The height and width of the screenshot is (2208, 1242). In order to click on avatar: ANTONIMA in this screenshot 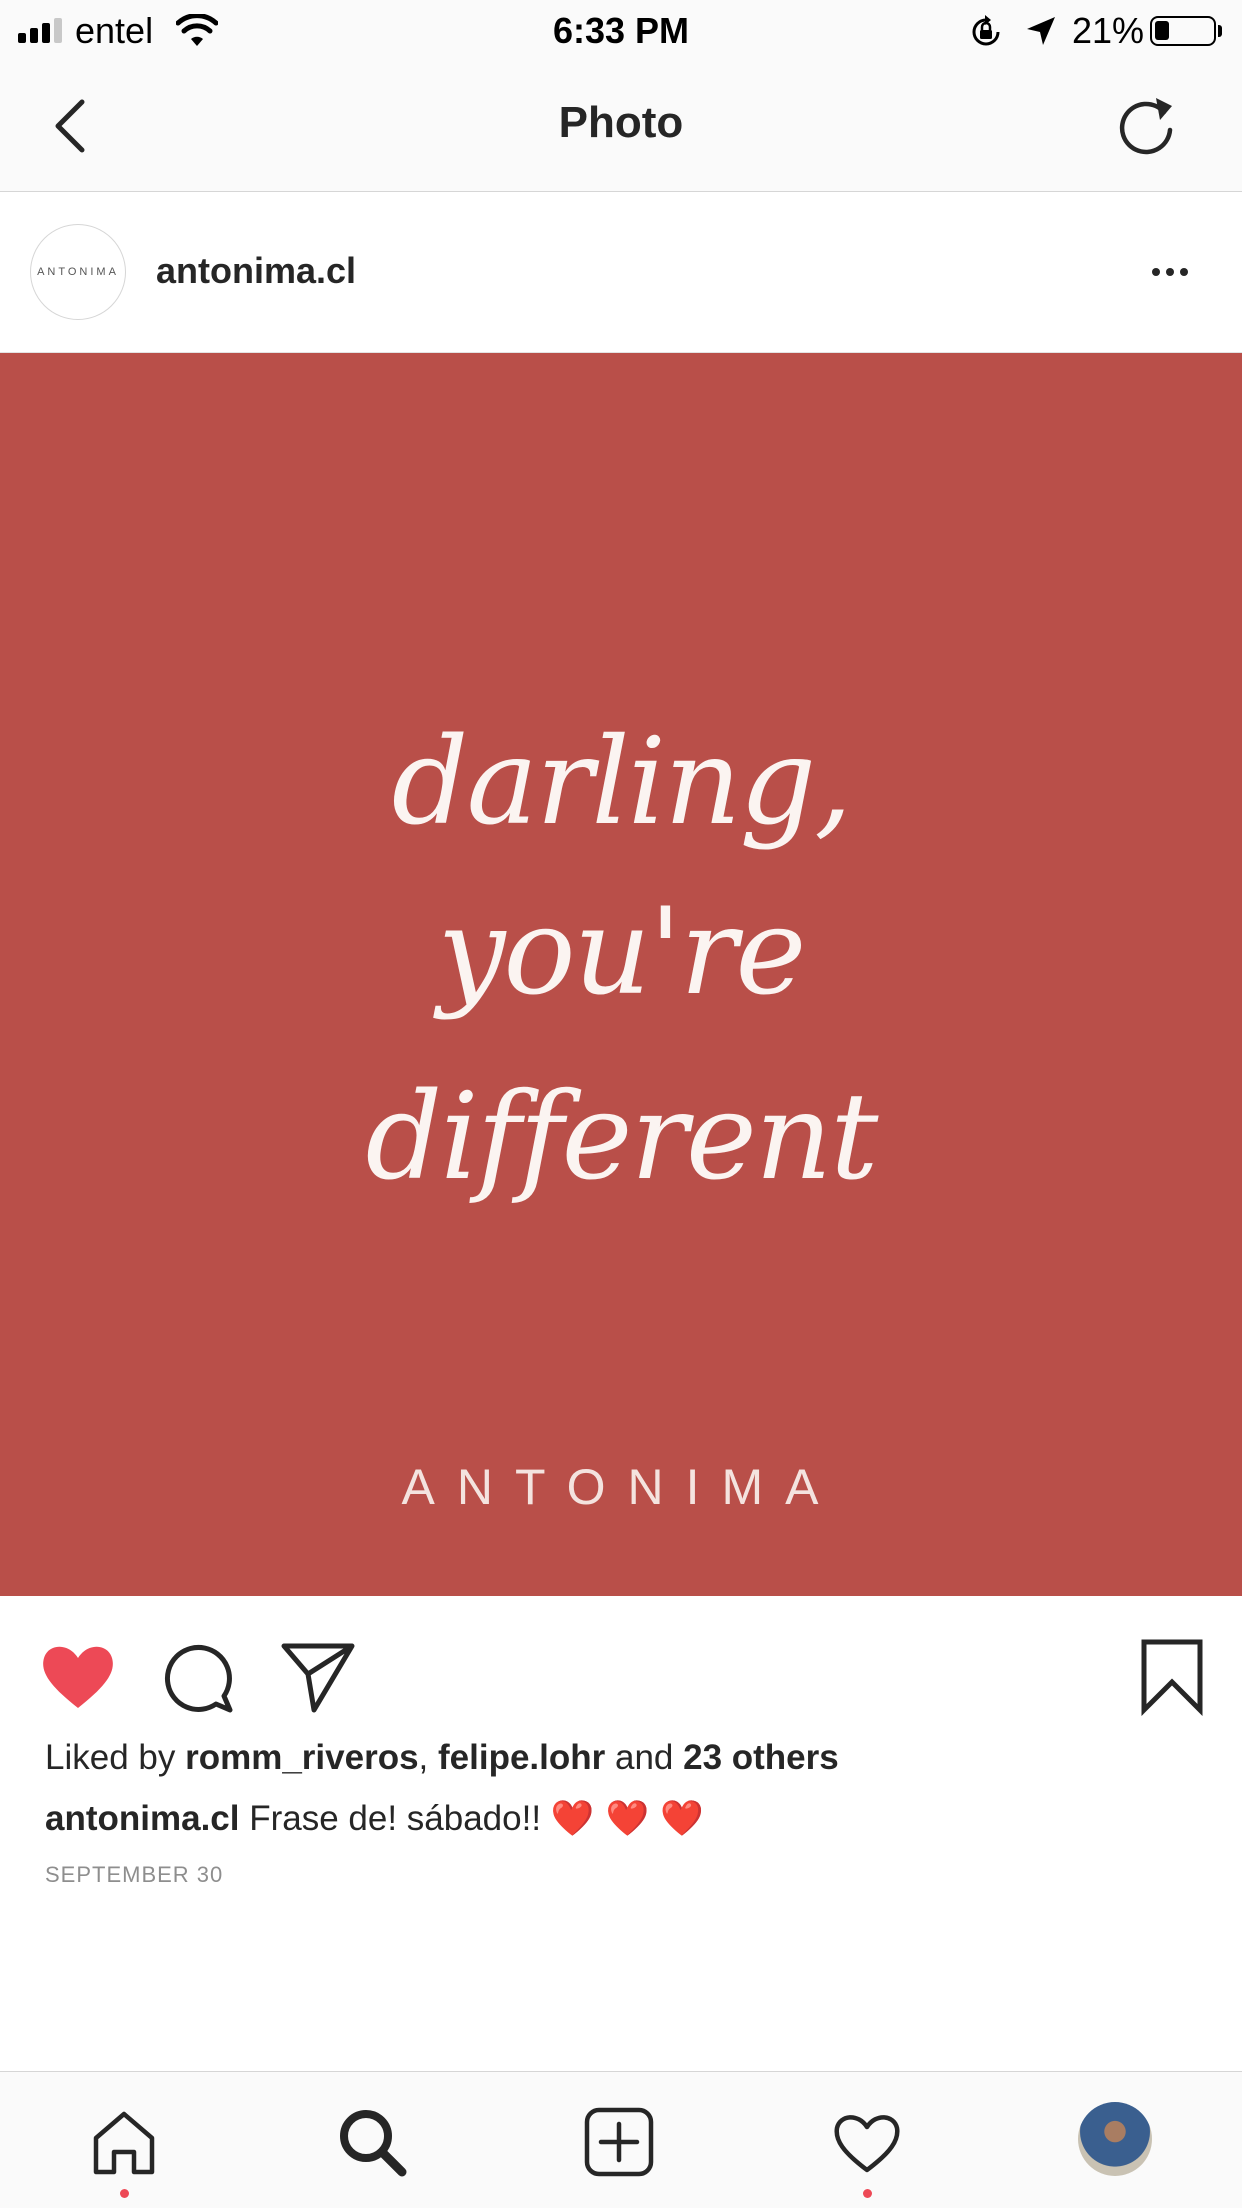, I will do `click(78, 272)`.